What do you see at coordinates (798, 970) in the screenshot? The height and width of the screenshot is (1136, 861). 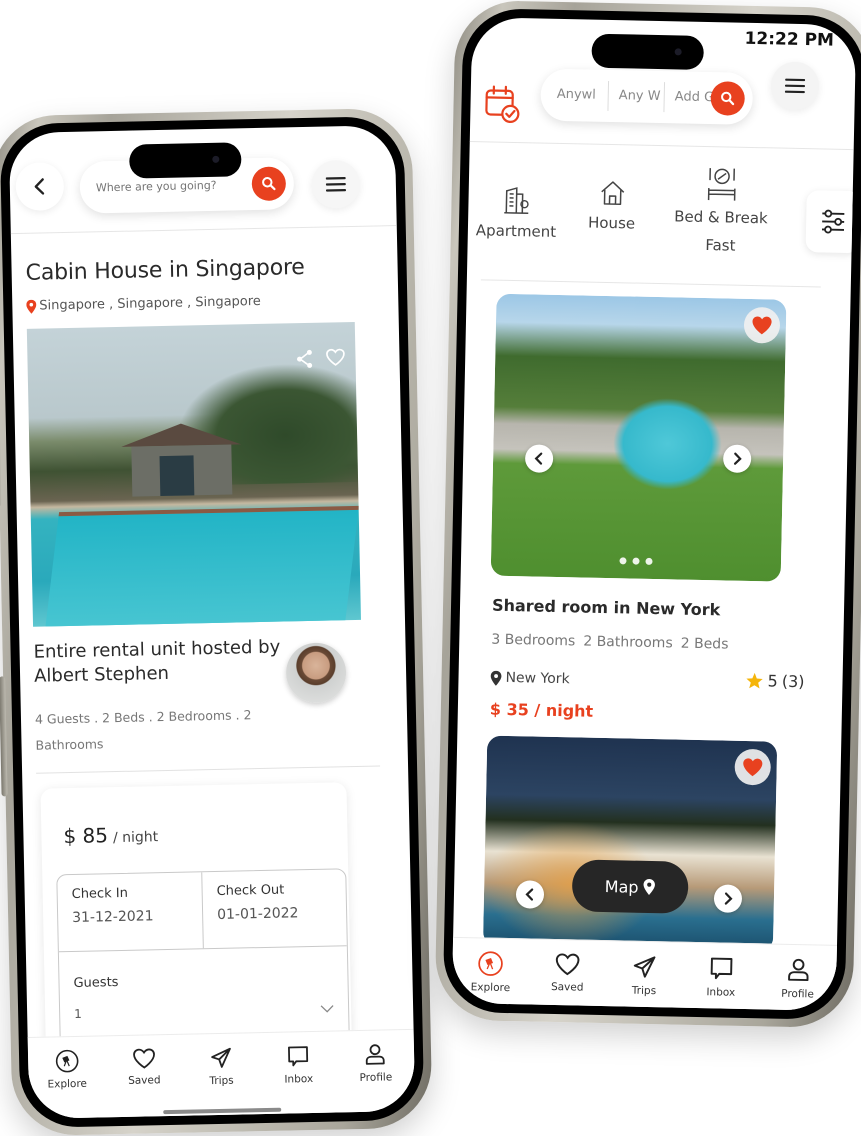 I see `user-icon` at bounding box center [798, 970].